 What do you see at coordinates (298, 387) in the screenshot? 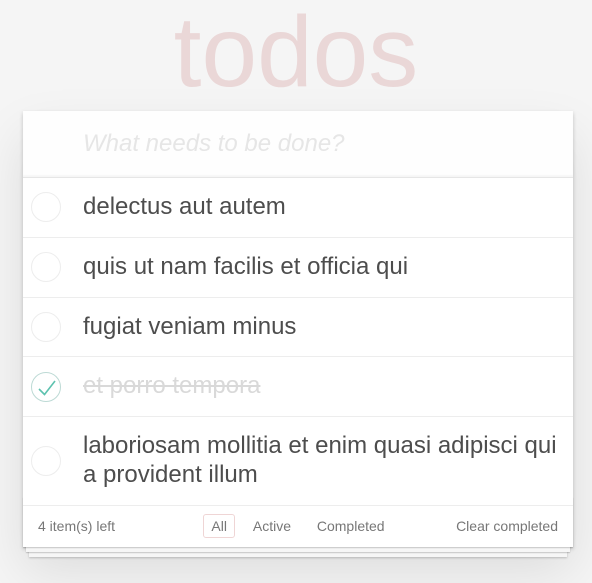
I see `todo-item: et porro tempora` at bounding box center [298, 387].